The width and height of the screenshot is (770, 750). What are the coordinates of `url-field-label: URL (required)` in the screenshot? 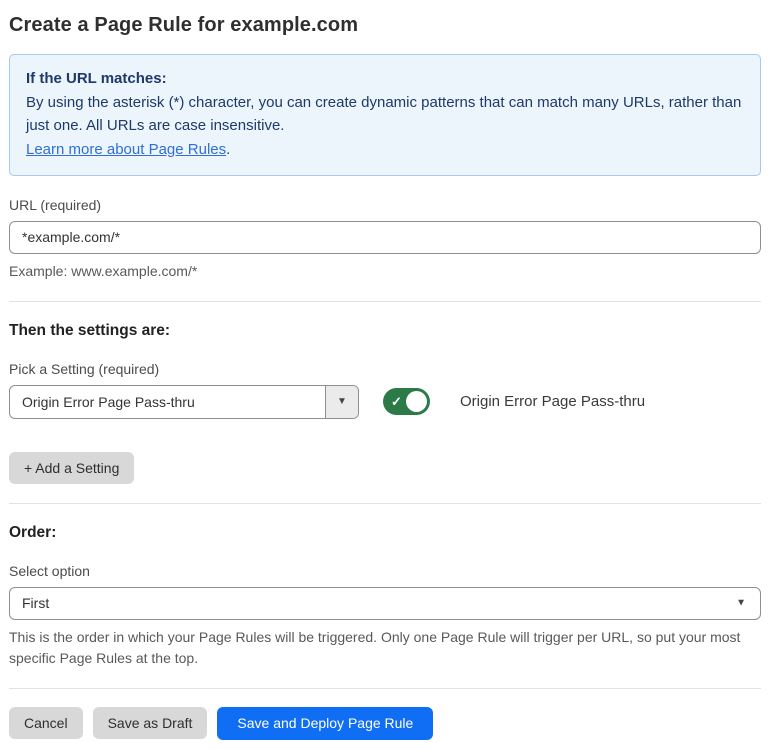 It's located at (55, 204).